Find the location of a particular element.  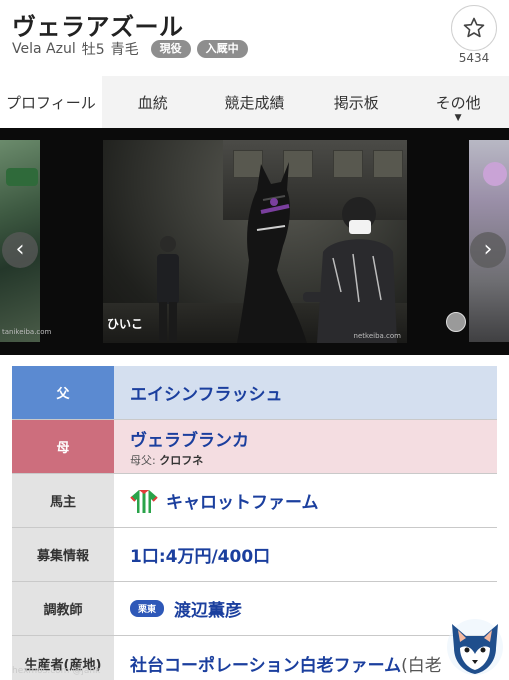

tab-pedigree-label: 血統 is located at coordinates (152, 102).